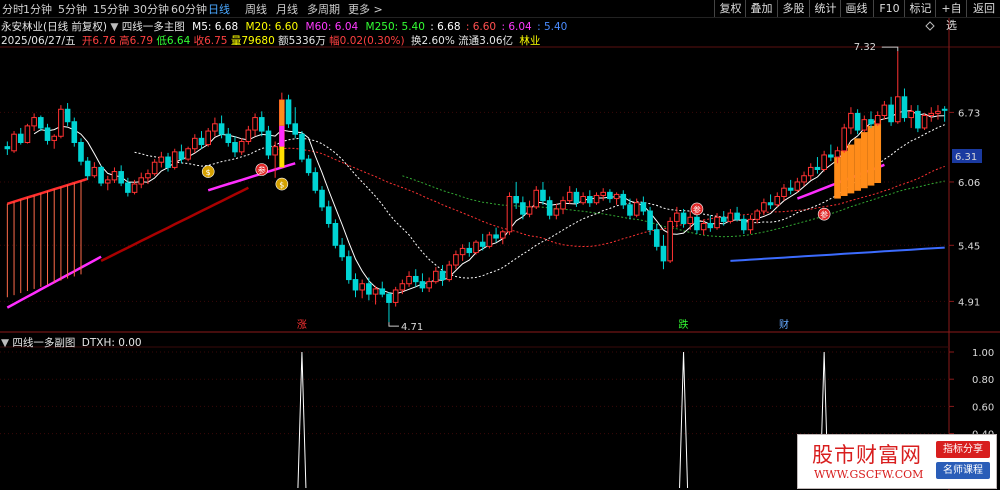 This screenshot has height=490, width=1000. Describe the element at coordinates (332, 27) in the screenshot. I see `ma60-value: M60: 6.04` at that location.